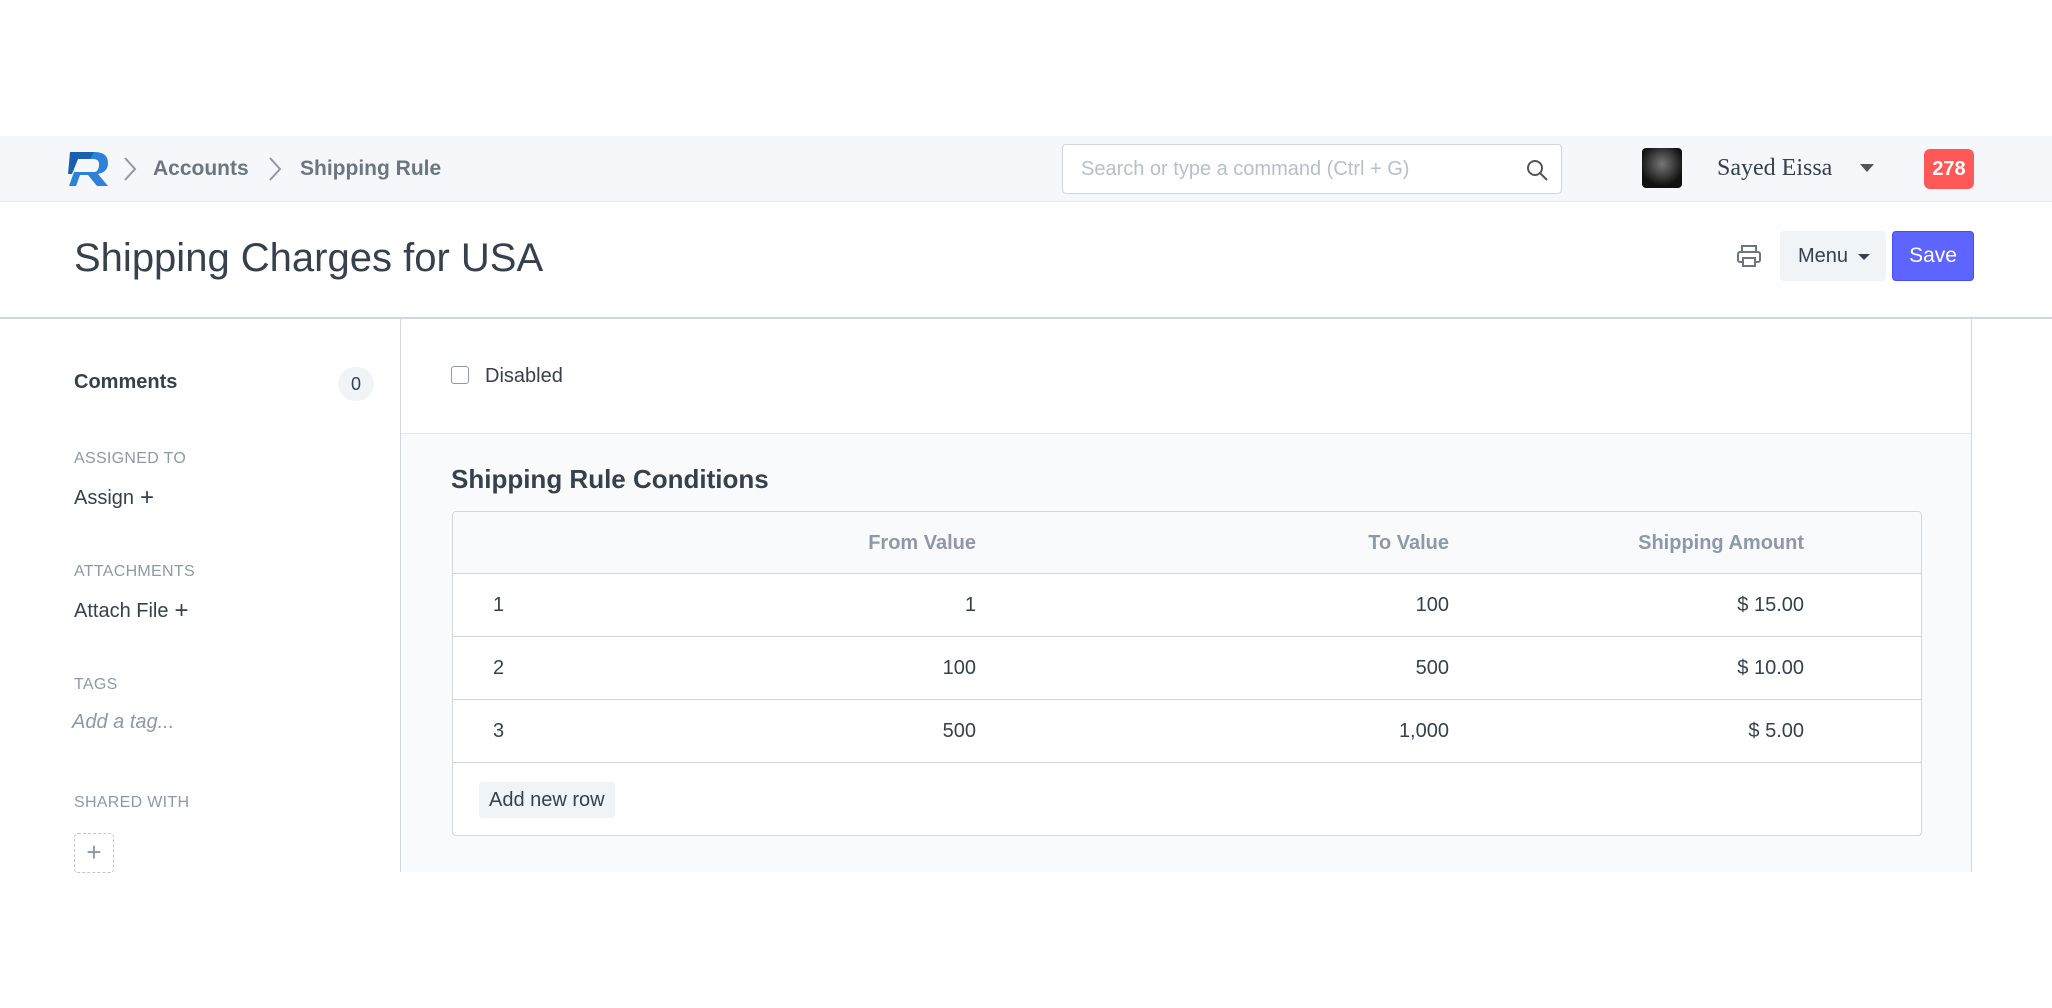  I want to click on assign-link: Assign +, so click(114, 498).